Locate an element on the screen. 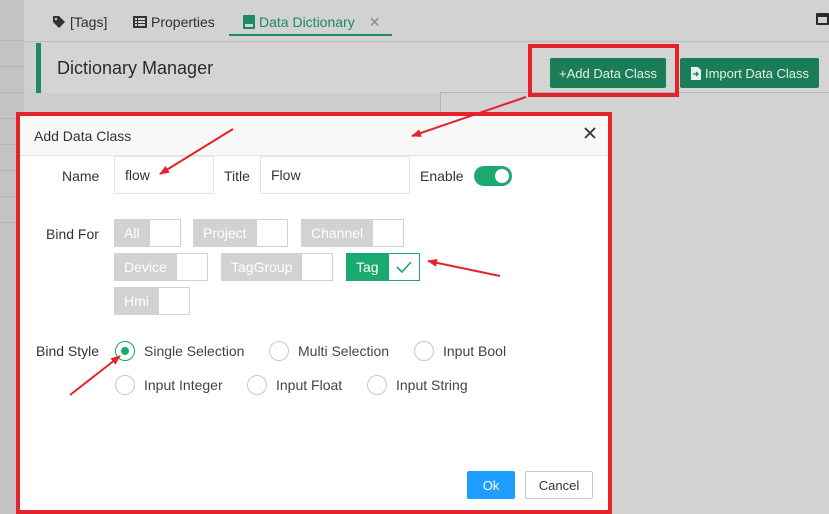  arrow-to-tag-checkbox is located at coordinates (464, 267).